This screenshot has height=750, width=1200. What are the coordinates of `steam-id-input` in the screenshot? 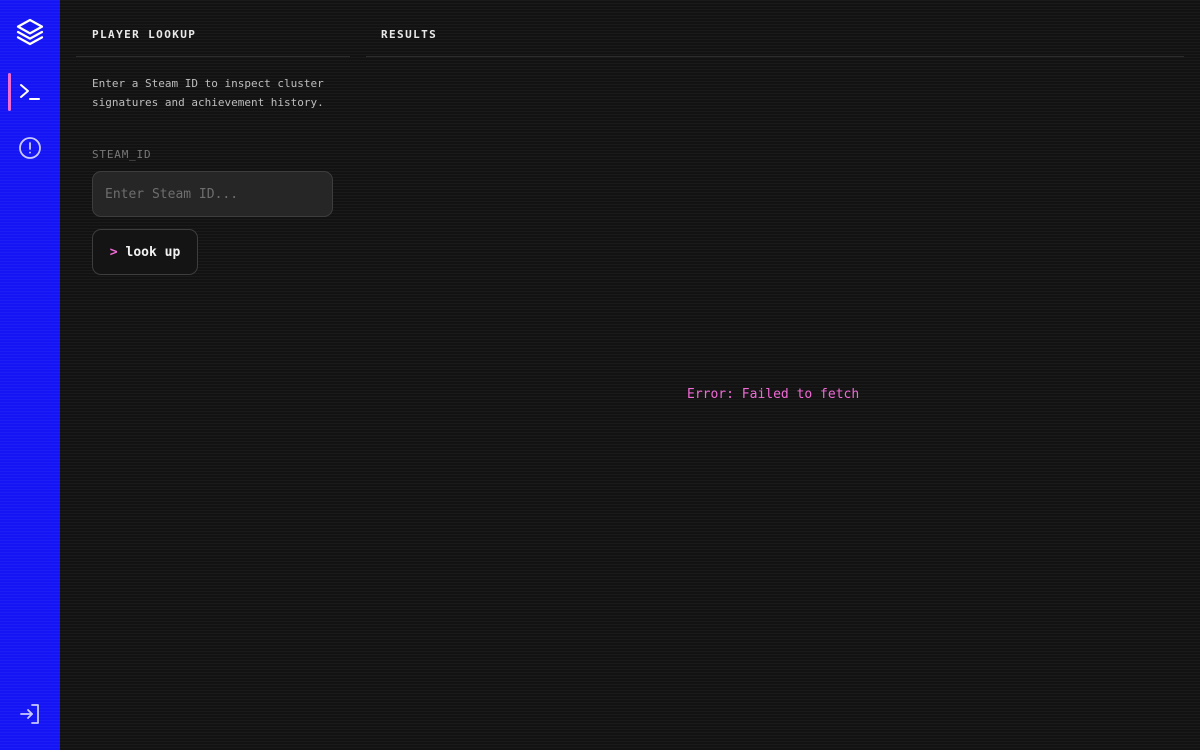 It's located at (212, 194).